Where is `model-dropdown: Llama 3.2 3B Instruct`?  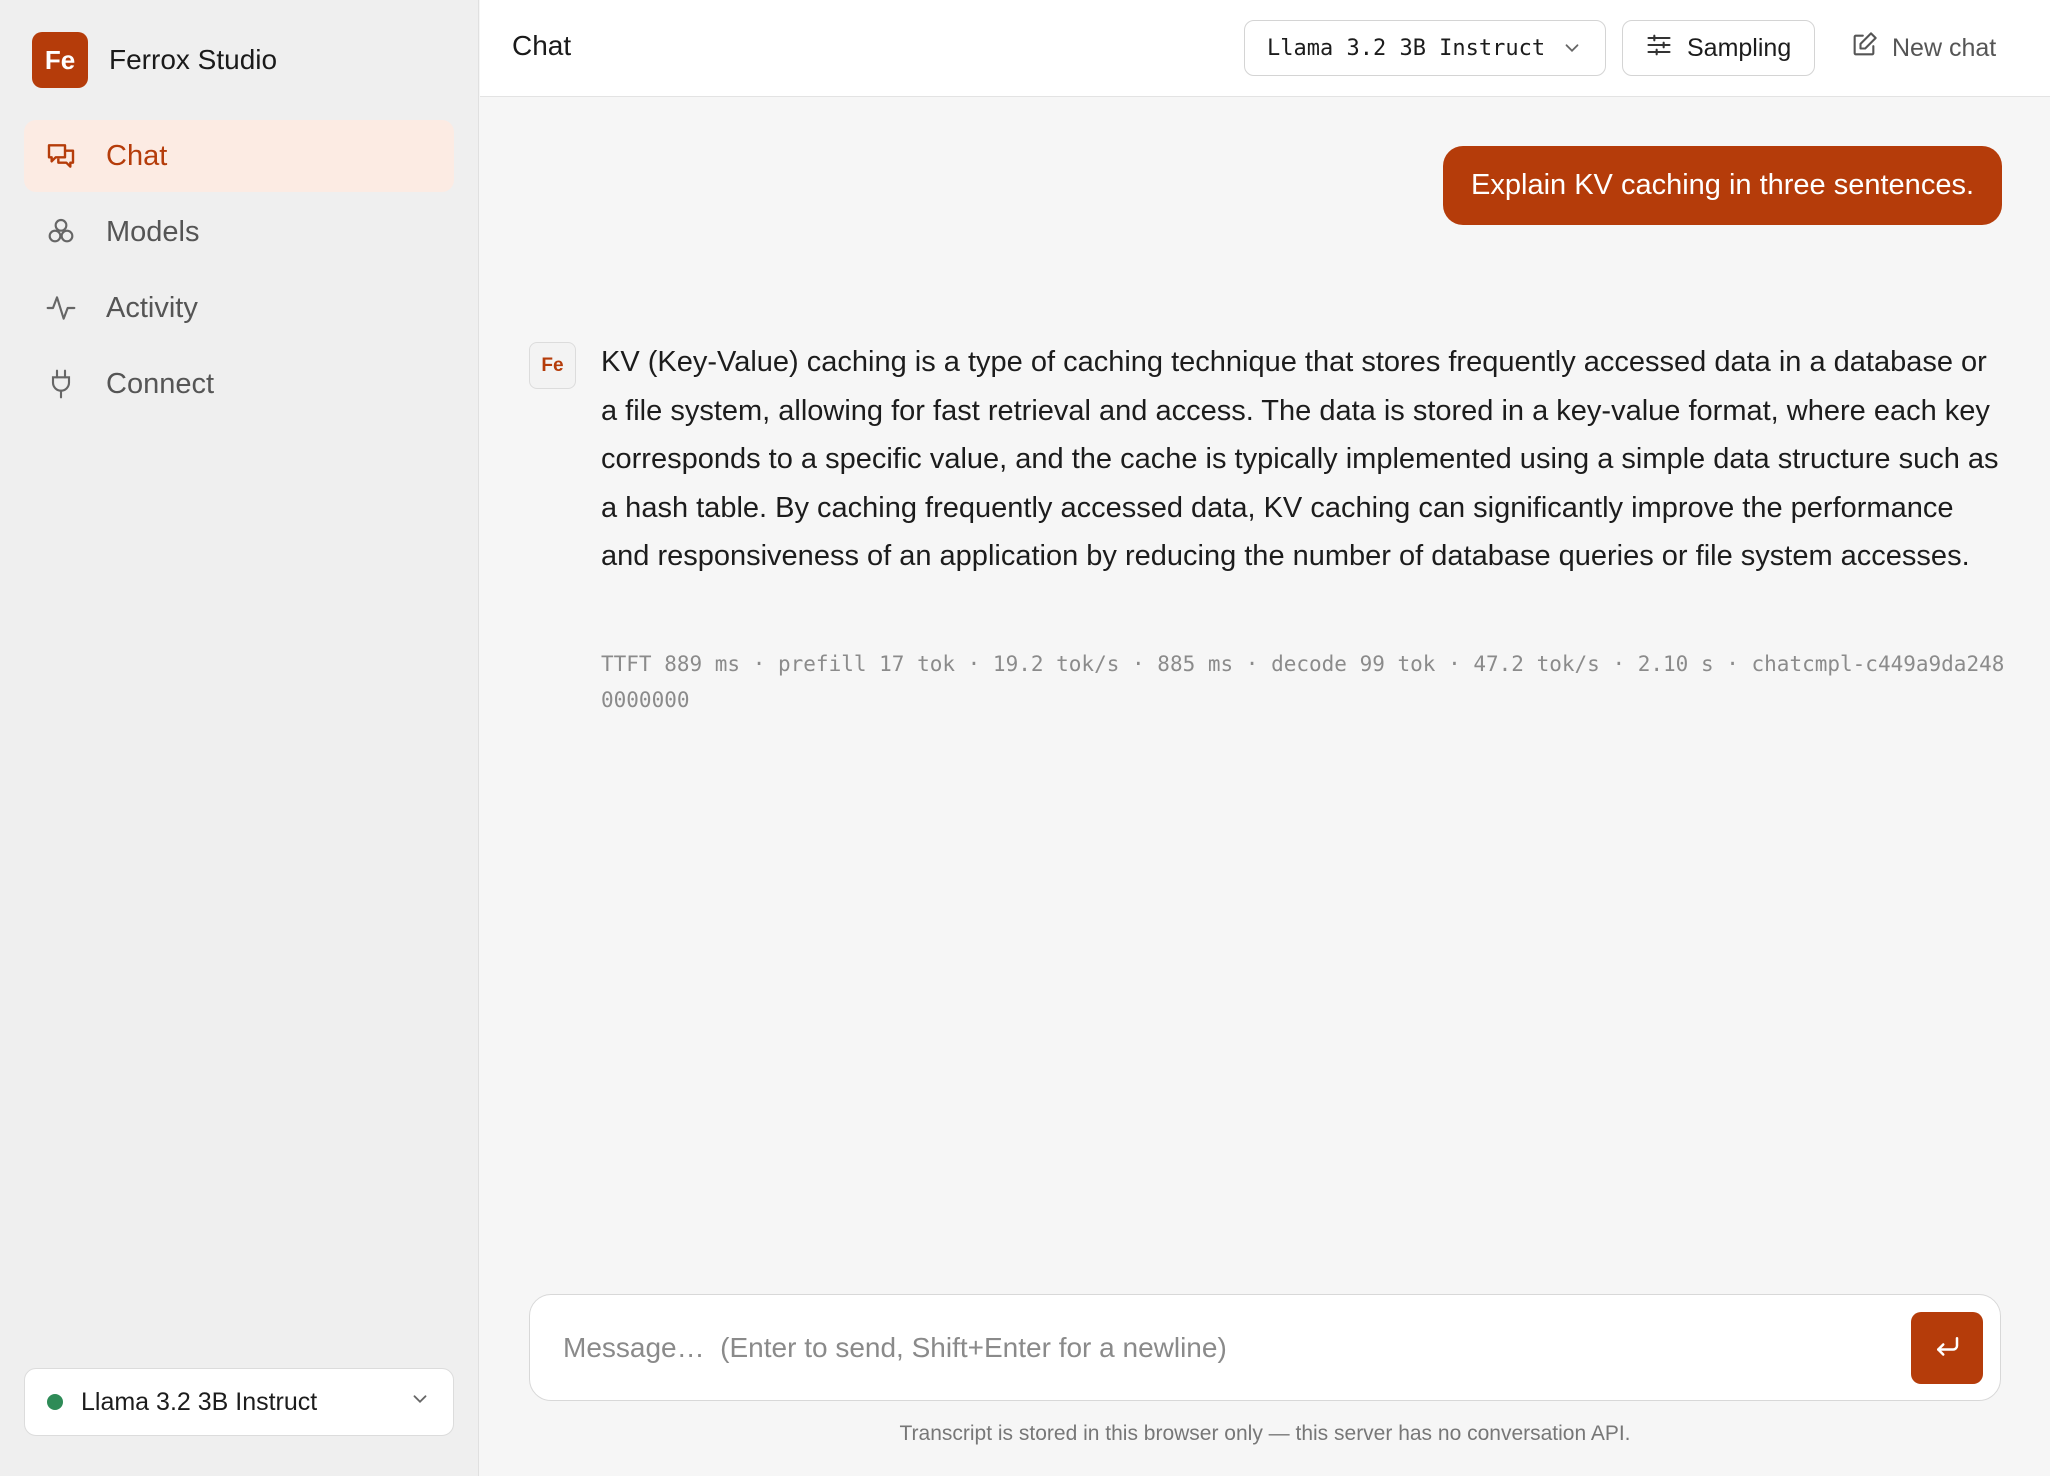 model-dropdown: Llama 3.2 3B Instruct is located at coordinates (1425, 48).